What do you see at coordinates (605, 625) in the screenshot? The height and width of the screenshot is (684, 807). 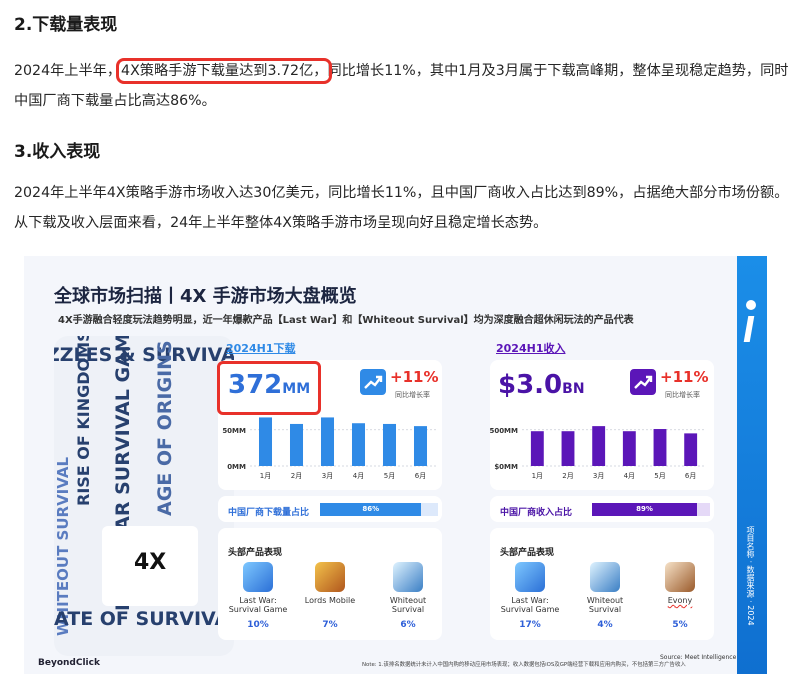 I see `game-pct: 4%` at bounding box center [605, 625].